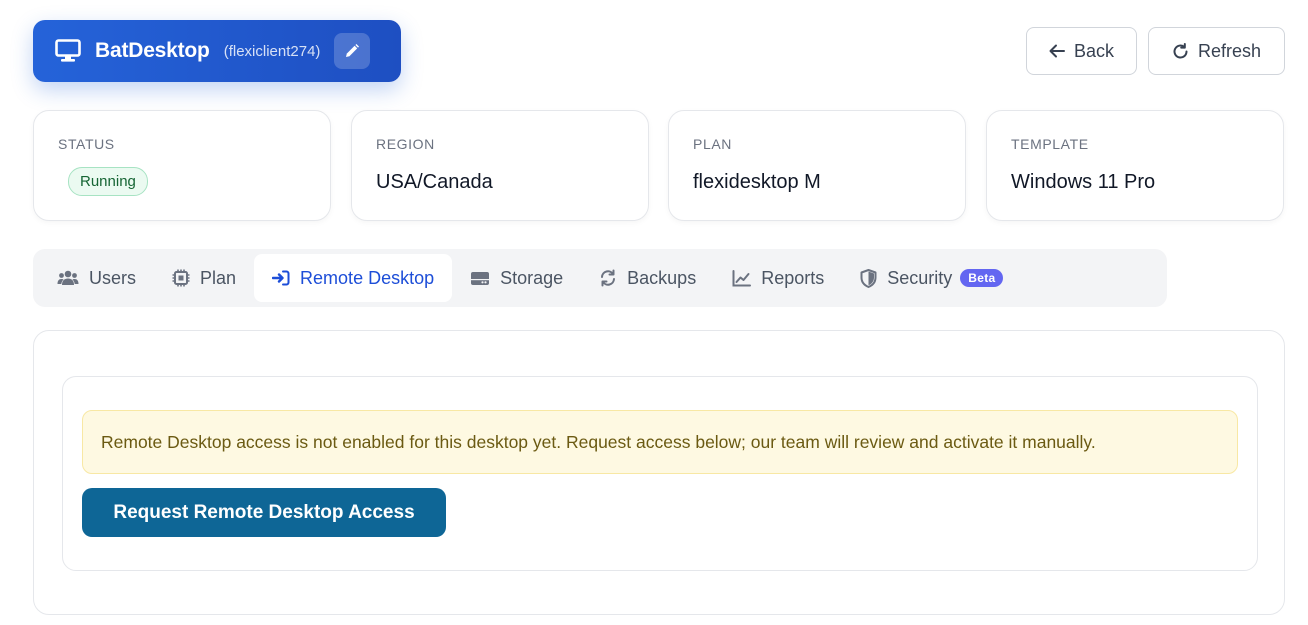 The width and height of the screenshot is (1308, 625). What do you see at coordinates (1135, 165) in the screenshot?
I see `template-card: Template Windows 11 Pro` at bounding box center [1135, 165].